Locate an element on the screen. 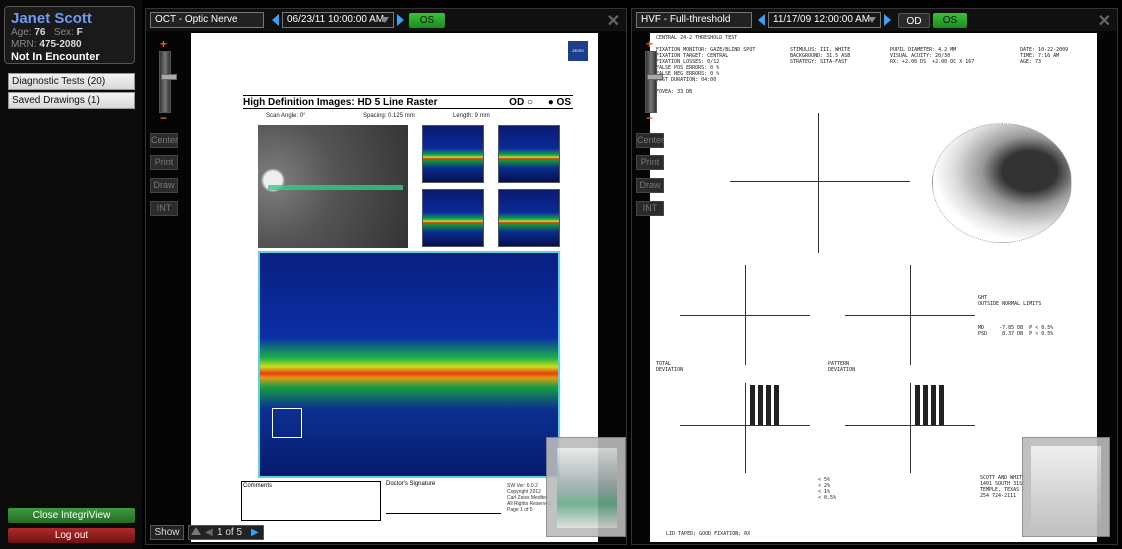 The image size is (1122, 549). signature-line is located at coordinates (443, 513).